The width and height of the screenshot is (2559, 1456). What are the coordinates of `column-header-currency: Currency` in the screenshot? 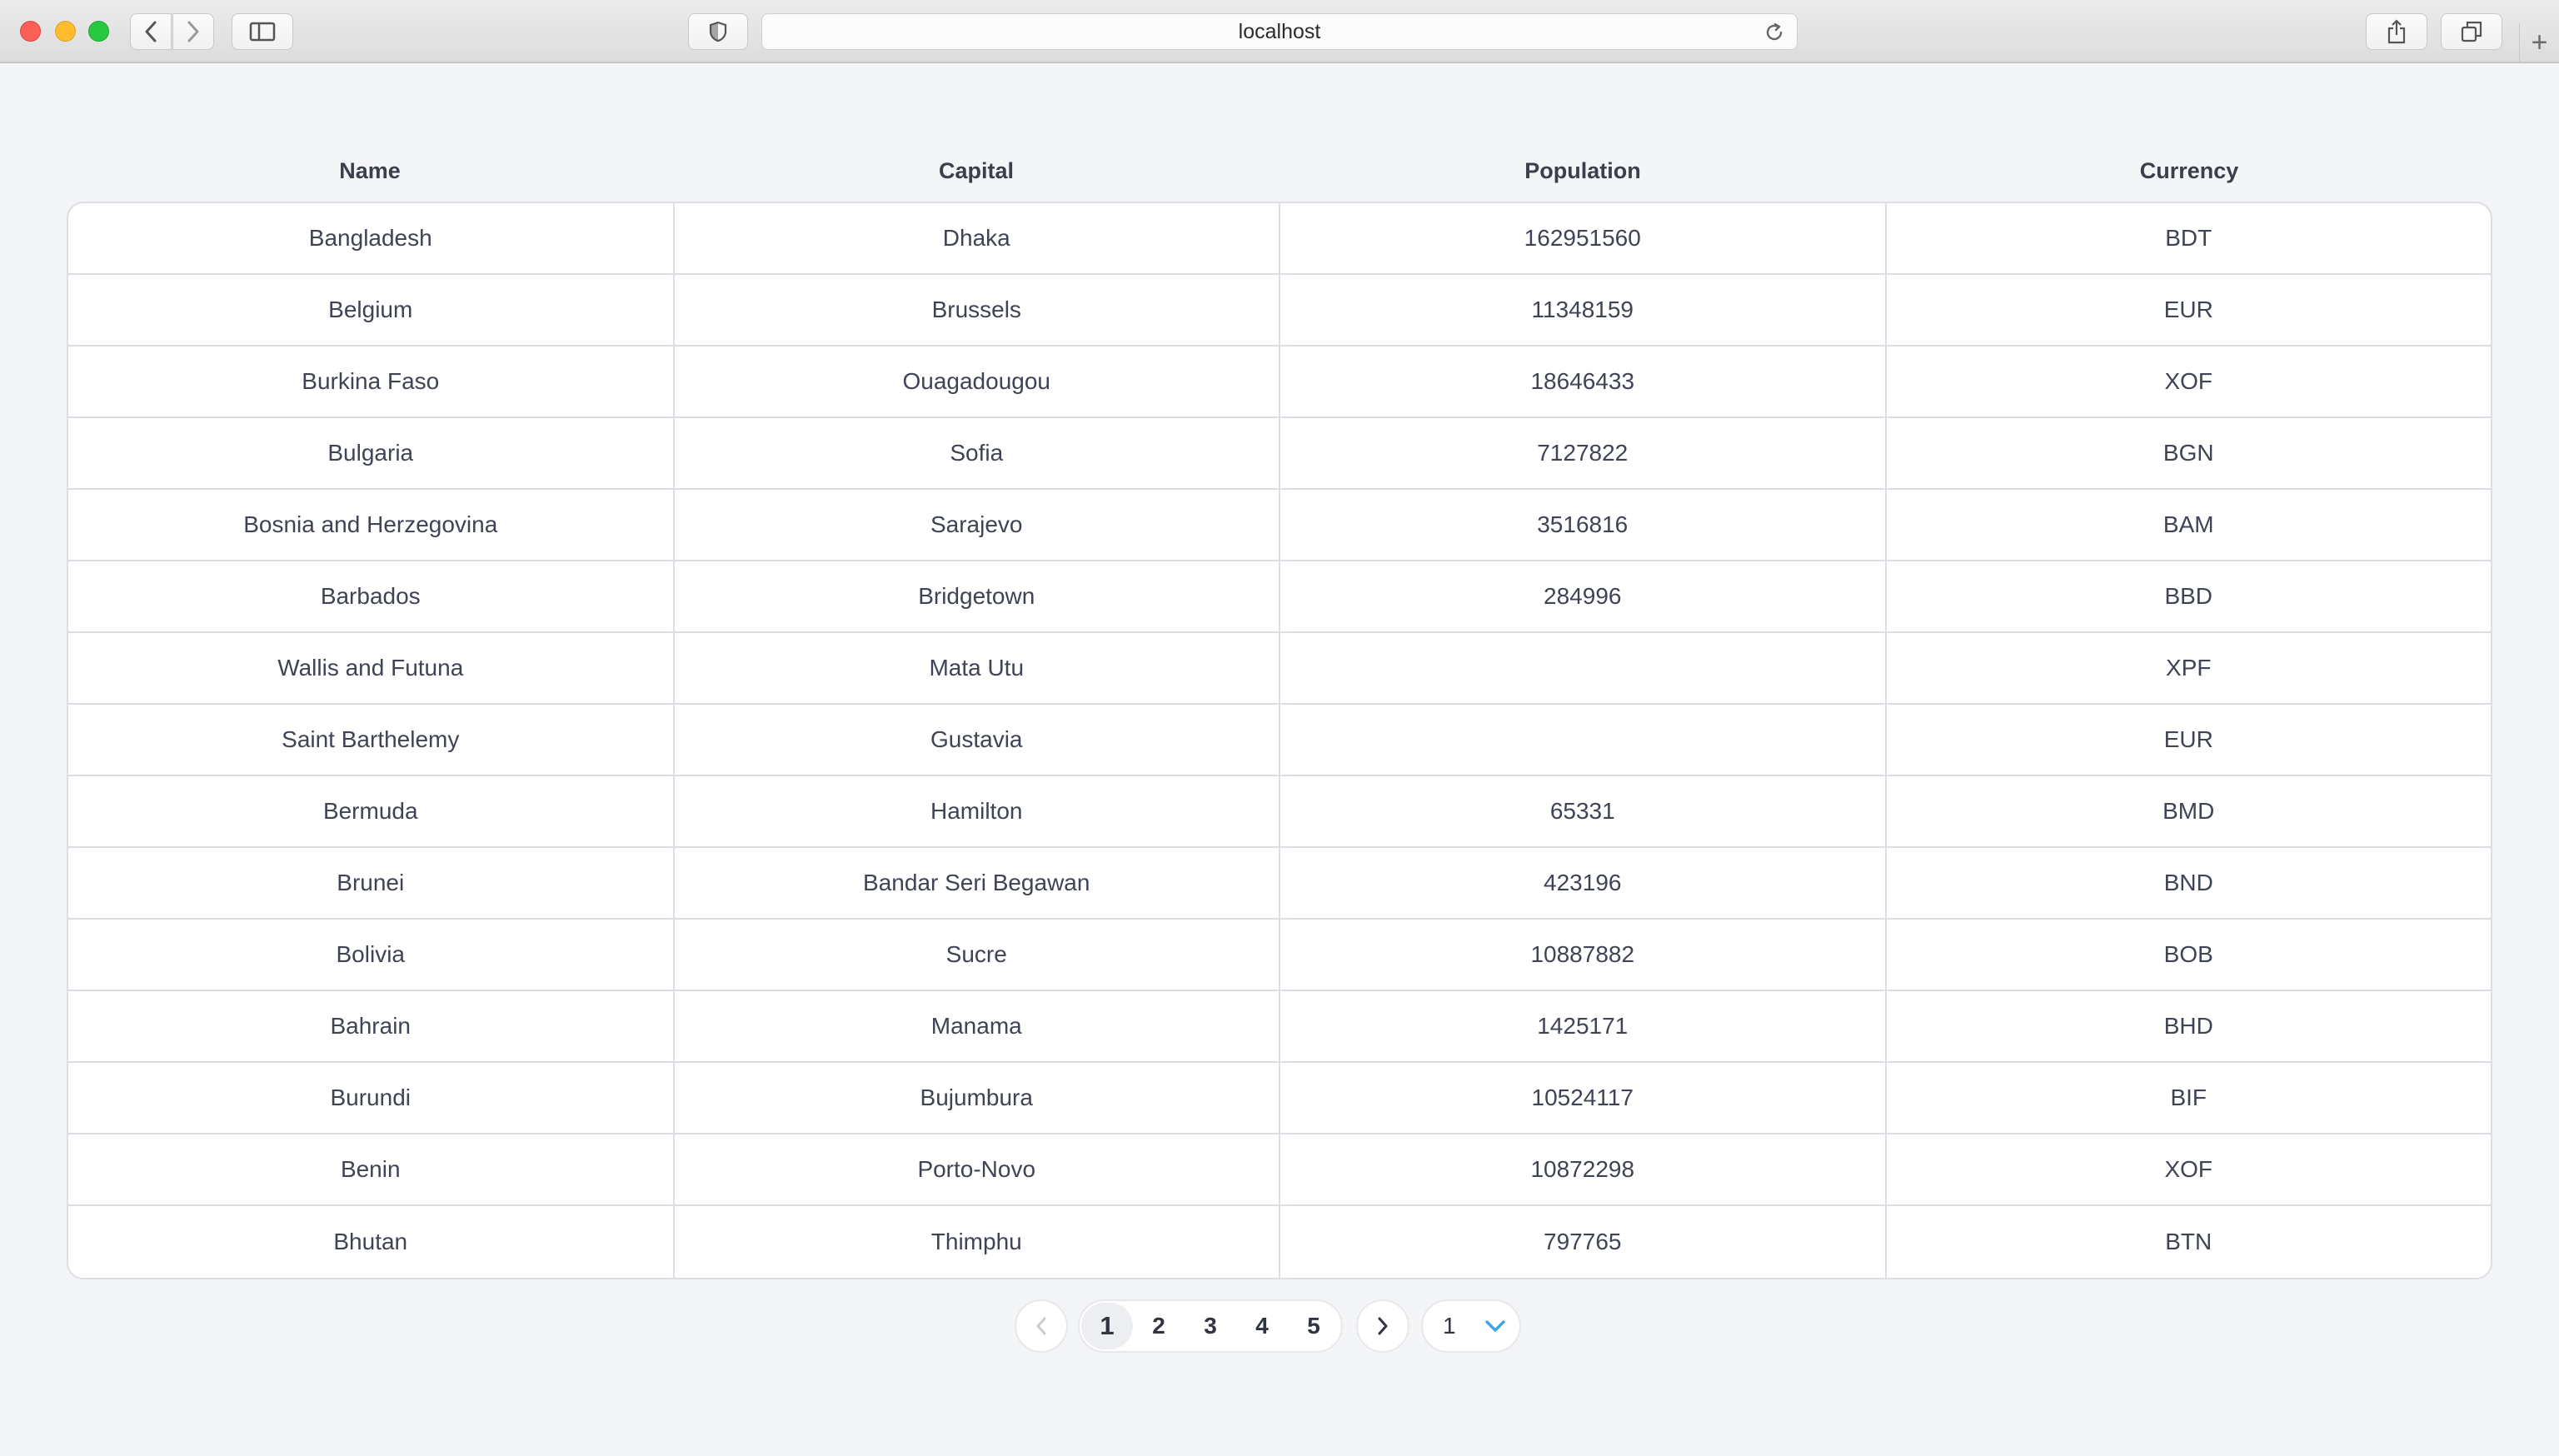 It's located at (2189, 171).